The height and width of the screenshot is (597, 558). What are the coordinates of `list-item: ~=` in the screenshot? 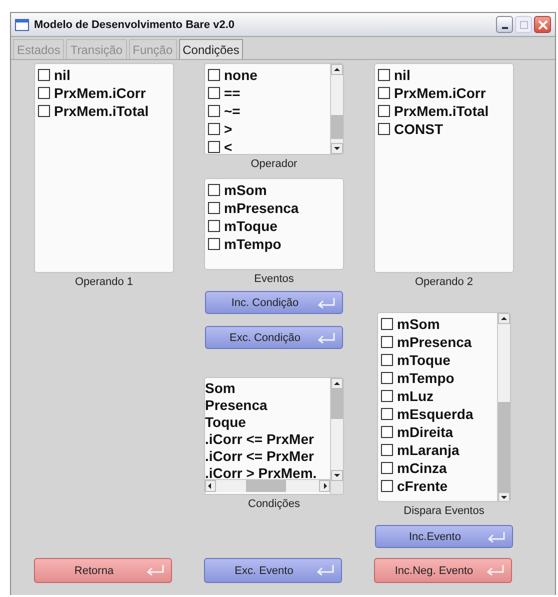 It's located at (232, 111).